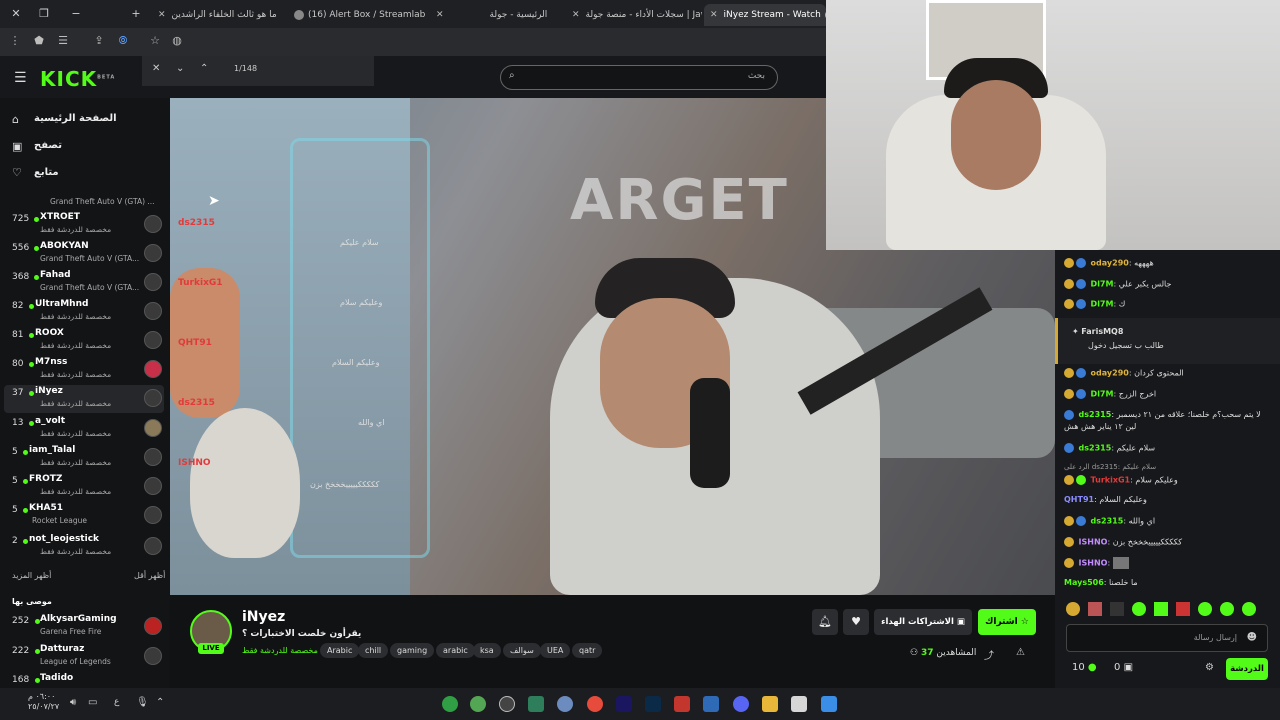  Describe the element at coordinates (682, 704) in the screenshot. I see `app-red-icon` at that location.